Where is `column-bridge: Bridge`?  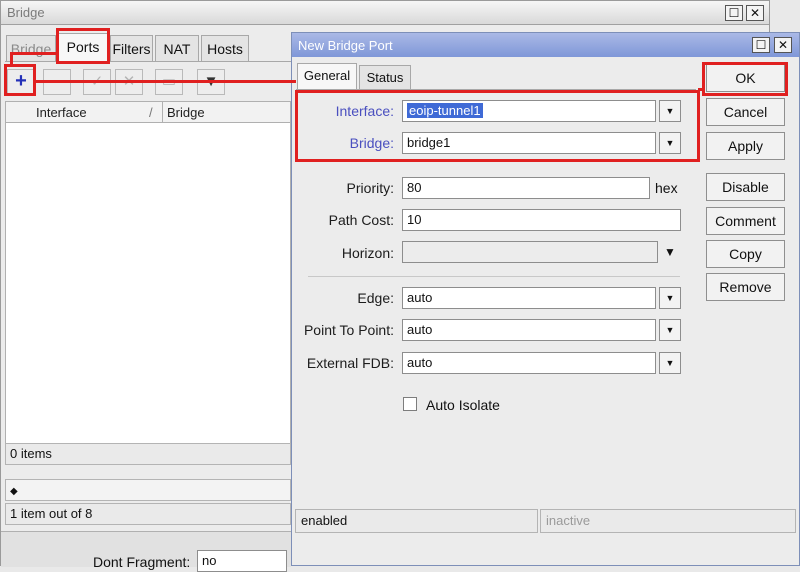 column-bridge: Bridge is located at coordinates (186, 112).